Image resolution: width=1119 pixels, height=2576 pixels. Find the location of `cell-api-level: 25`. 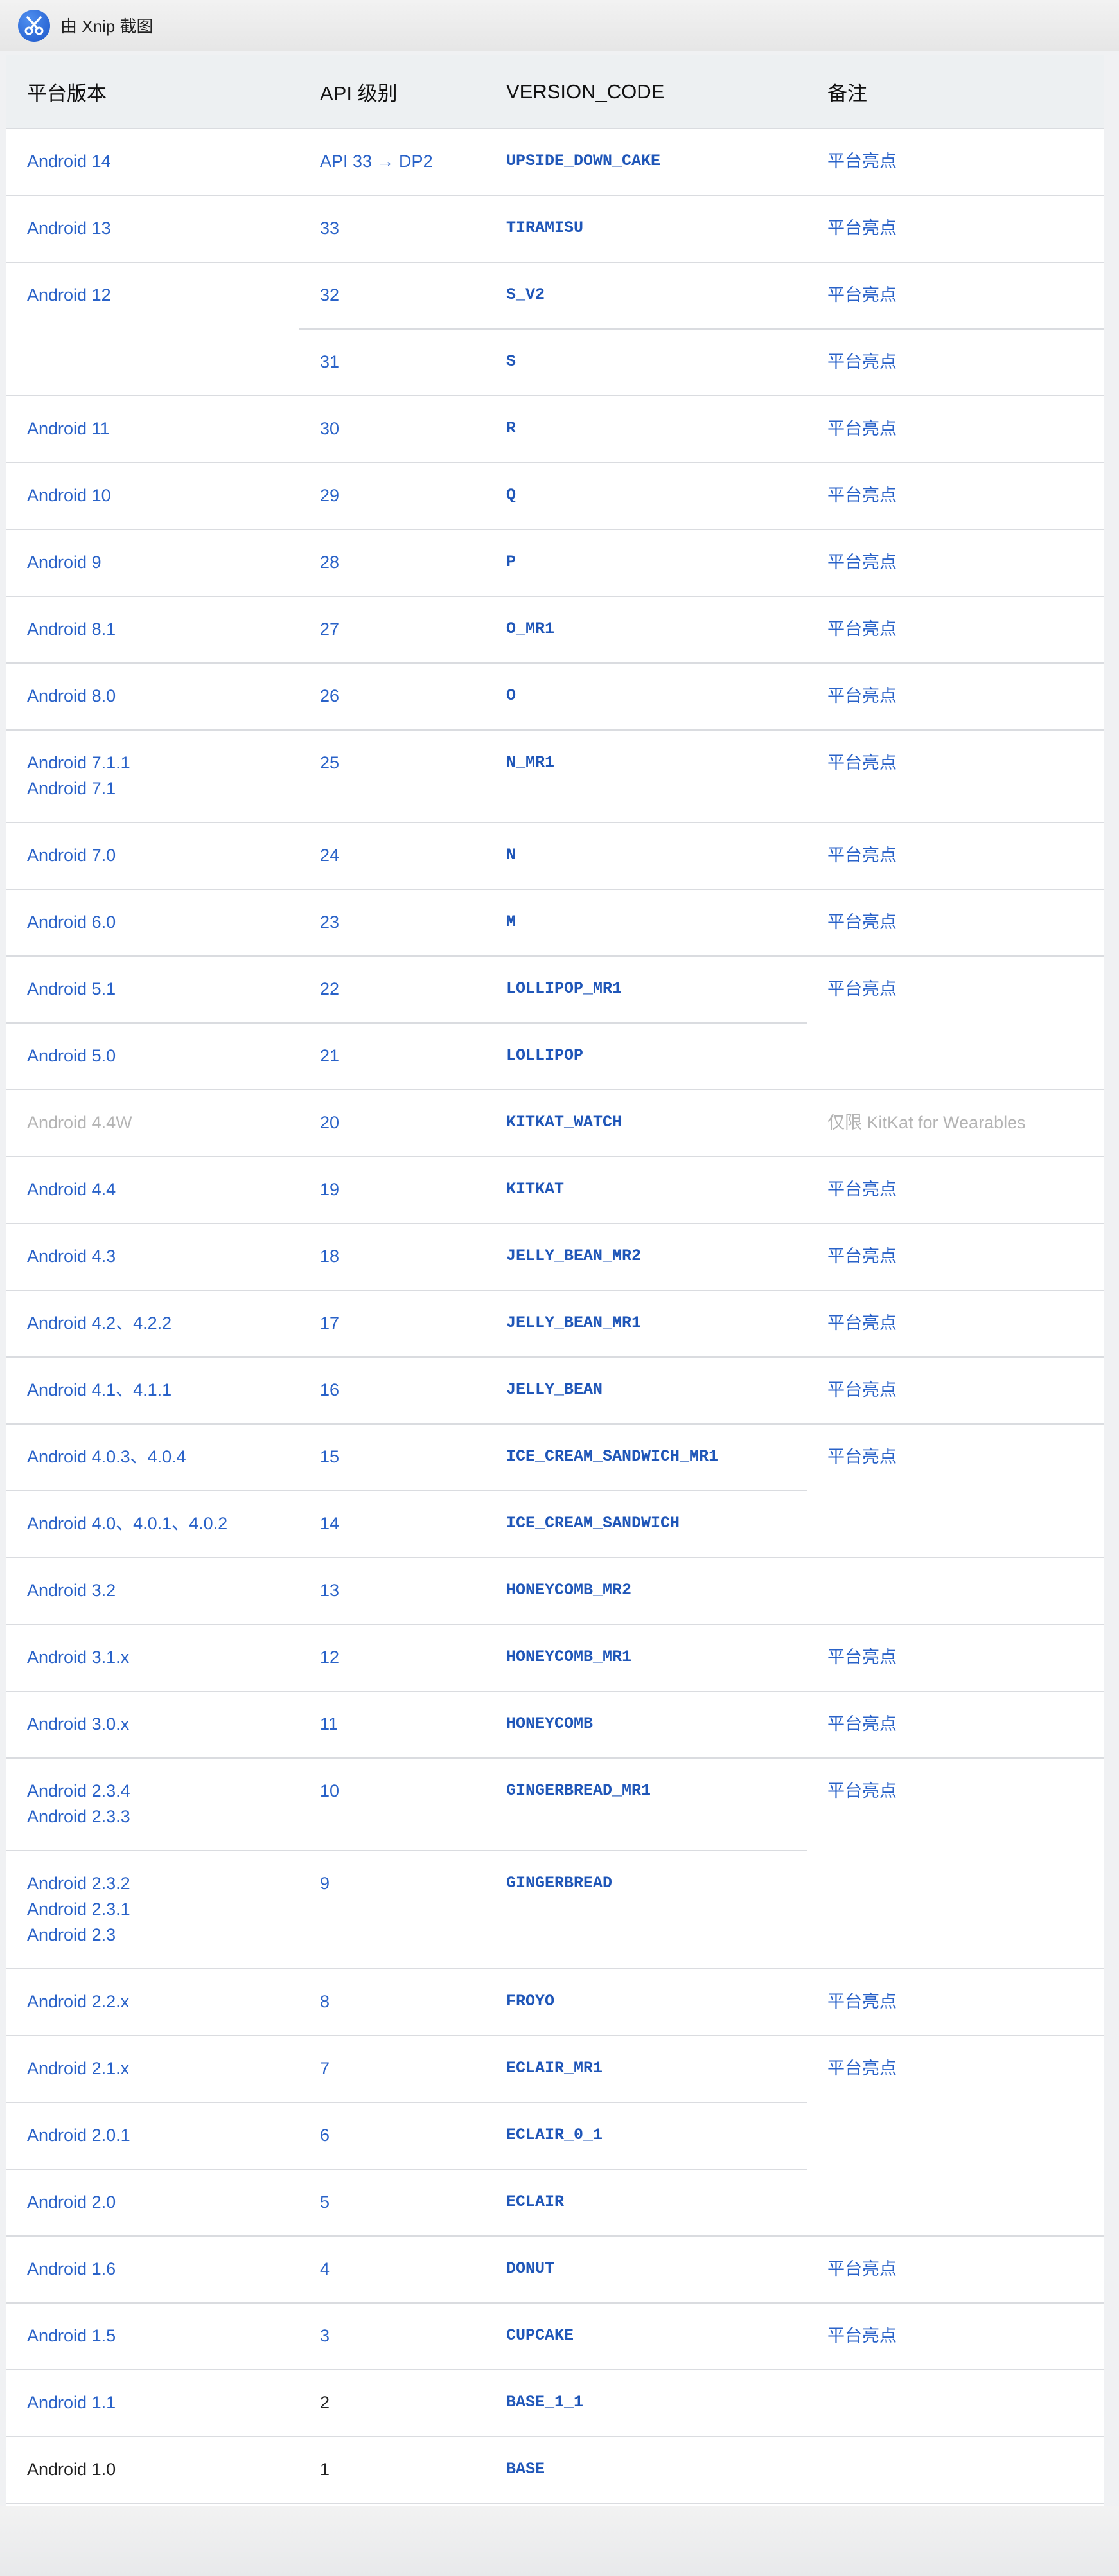

cell-api-level: 25 is located at coordinates (393, 777).